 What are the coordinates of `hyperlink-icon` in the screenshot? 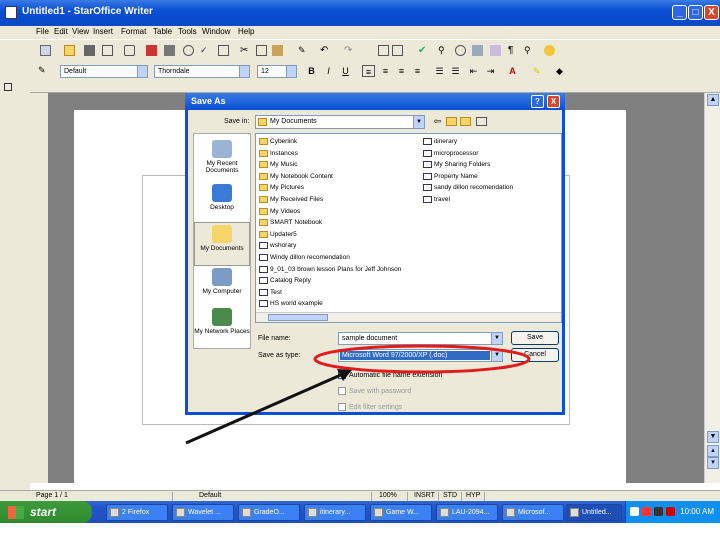 It's located at (383, 50).